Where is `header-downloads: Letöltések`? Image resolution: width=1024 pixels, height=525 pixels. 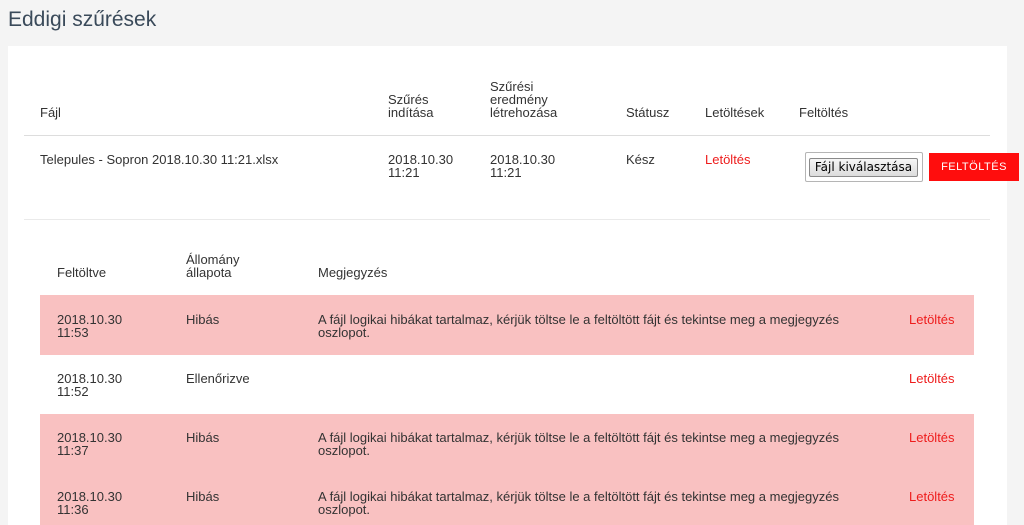
header-downloads: Letöltések is located at coordinates (735, 112).